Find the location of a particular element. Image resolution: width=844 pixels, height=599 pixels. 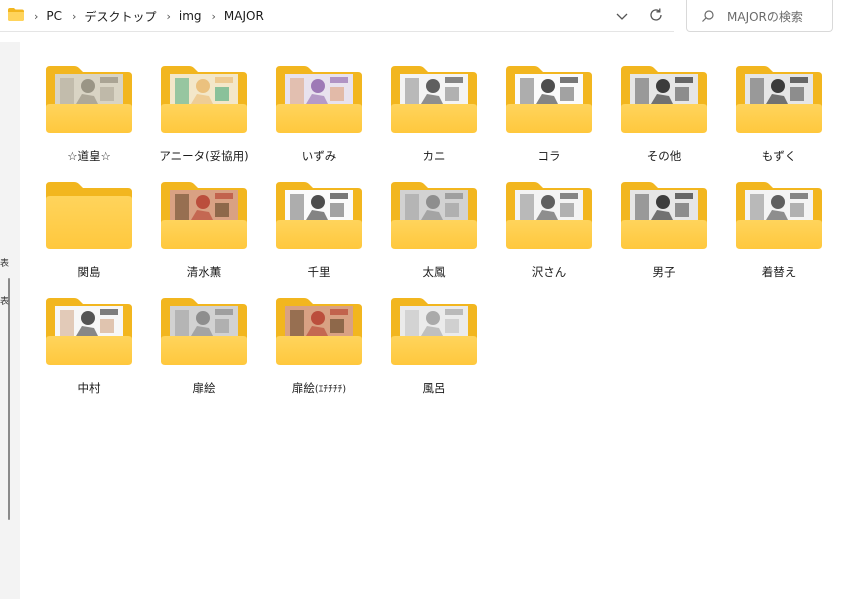

folder-name: 沢さん is located at coordinates (549, 272).